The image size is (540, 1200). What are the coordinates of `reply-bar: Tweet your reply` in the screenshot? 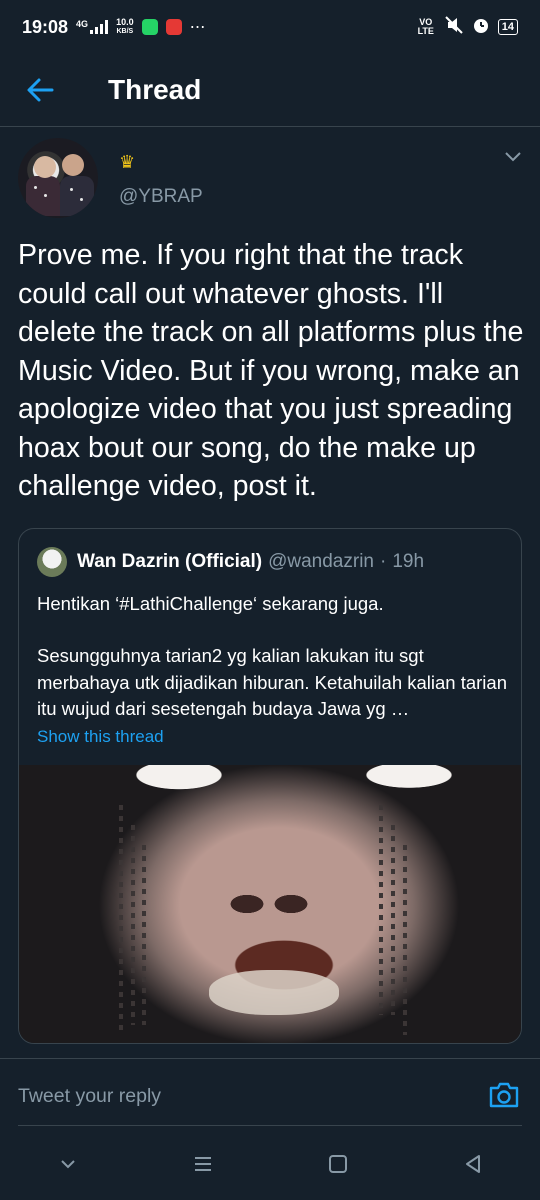 It's located at (270, 1093).